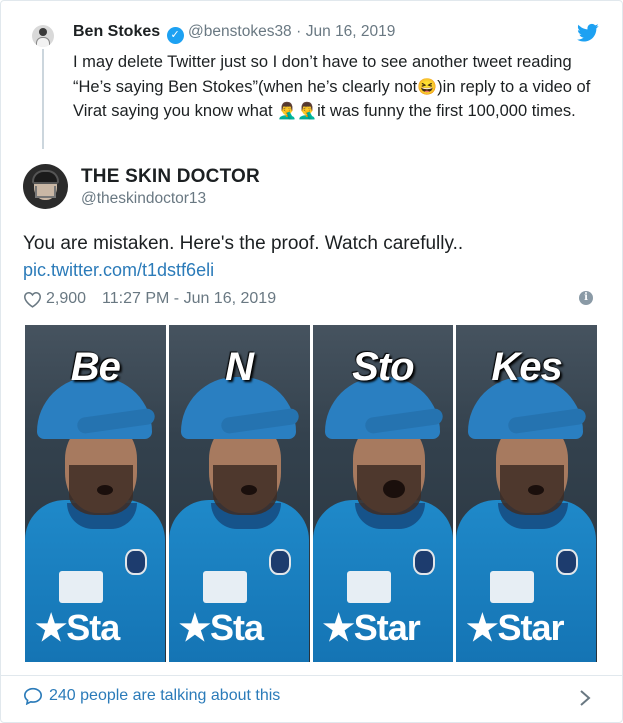 The height and width of the screenshot is (723, 623). What do you see at coordinates (427, 87) in the screenshot?
I see `laughing-emoji-icon: 😆` at bounding box center [427, 87].